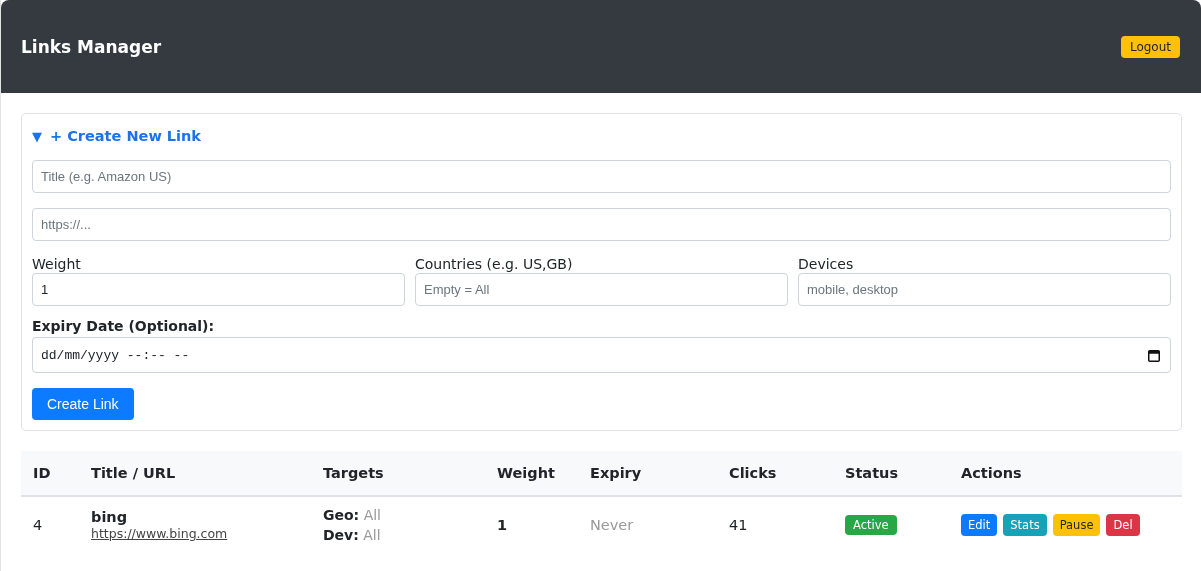  What do you see at coordinates (891, 473) in the screenshot?
I see `column-header: Status` at bounding box center [891, 473].